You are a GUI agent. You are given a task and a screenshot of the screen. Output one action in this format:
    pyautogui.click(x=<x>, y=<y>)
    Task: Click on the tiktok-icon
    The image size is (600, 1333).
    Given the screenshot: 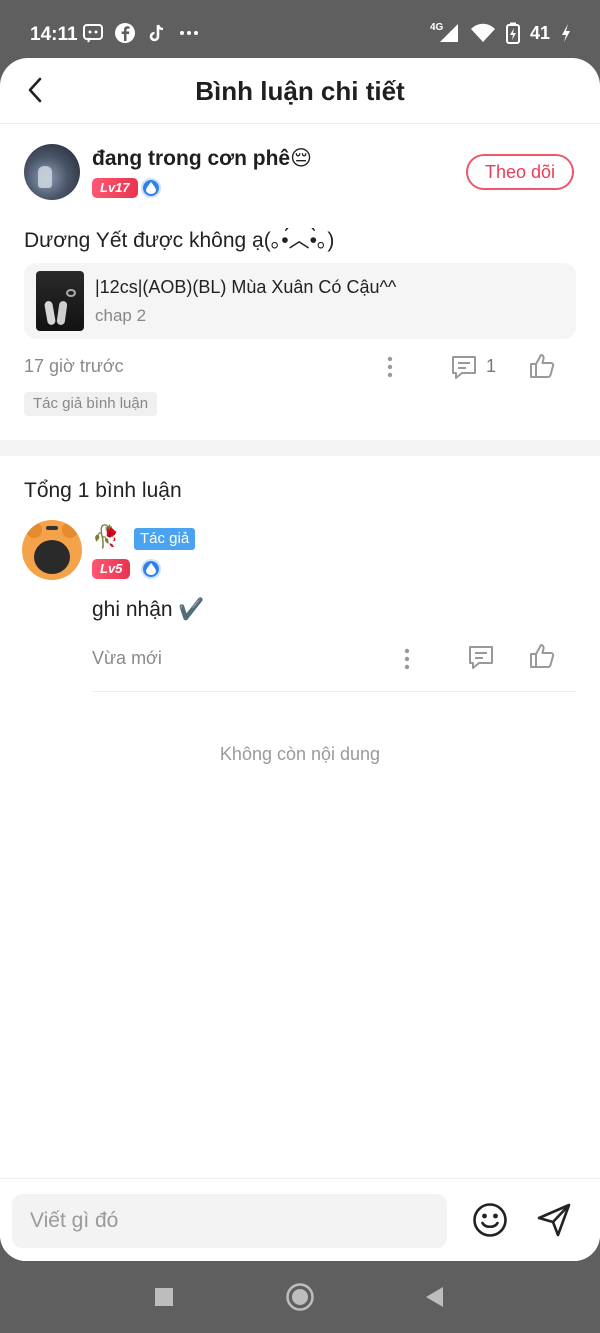 What is the action you would take?
    pyautogui.click(x=157, y=33)
    